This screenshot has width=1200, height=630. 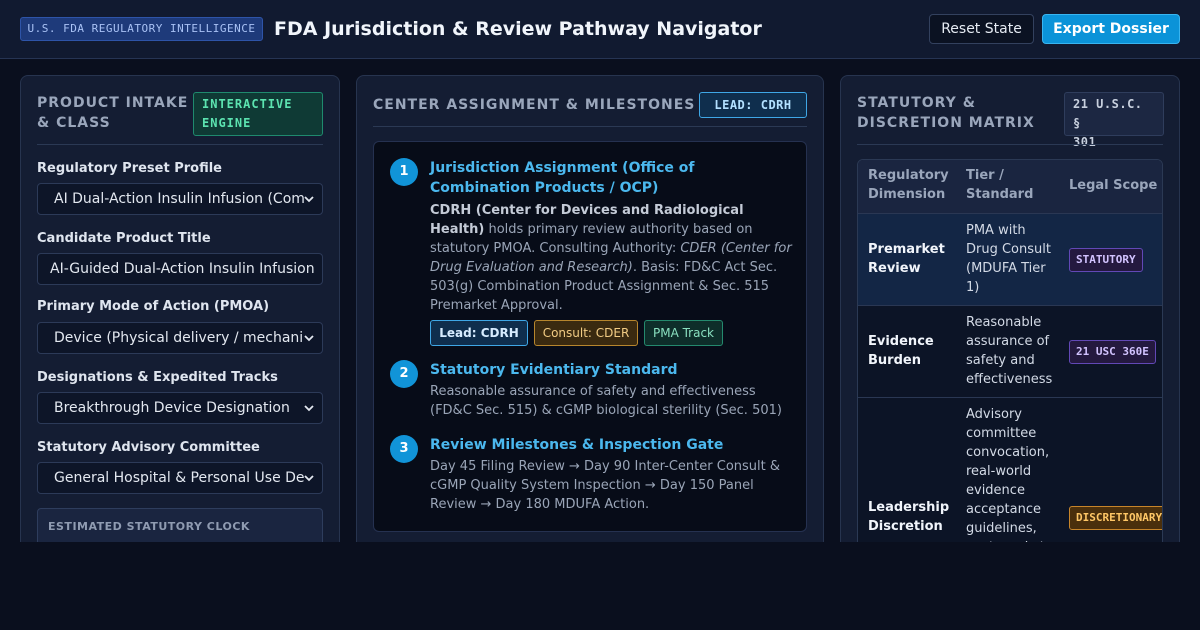 I want to click on row-tier: PMA with Drug Consult (MDUFA Tier 1), so click(x=1008, y=259).